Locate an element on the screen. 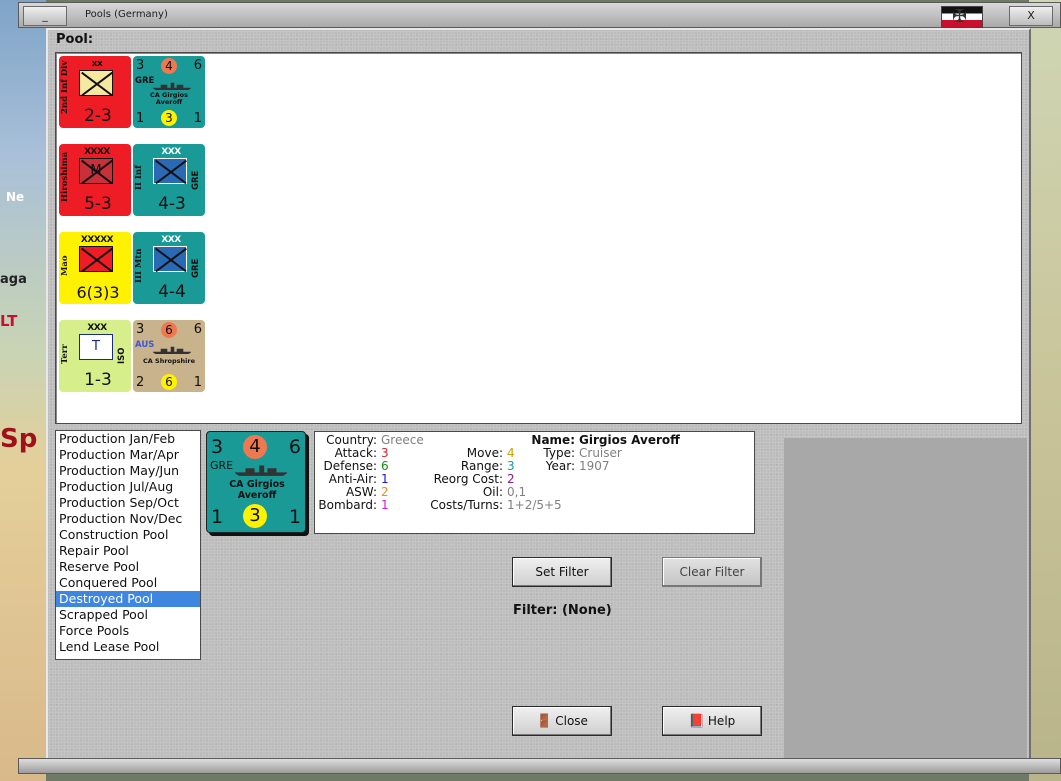 The height and width of the screenshot is (781, 1061). counter-strength: 2-3 is located at coordinates (98, 116).